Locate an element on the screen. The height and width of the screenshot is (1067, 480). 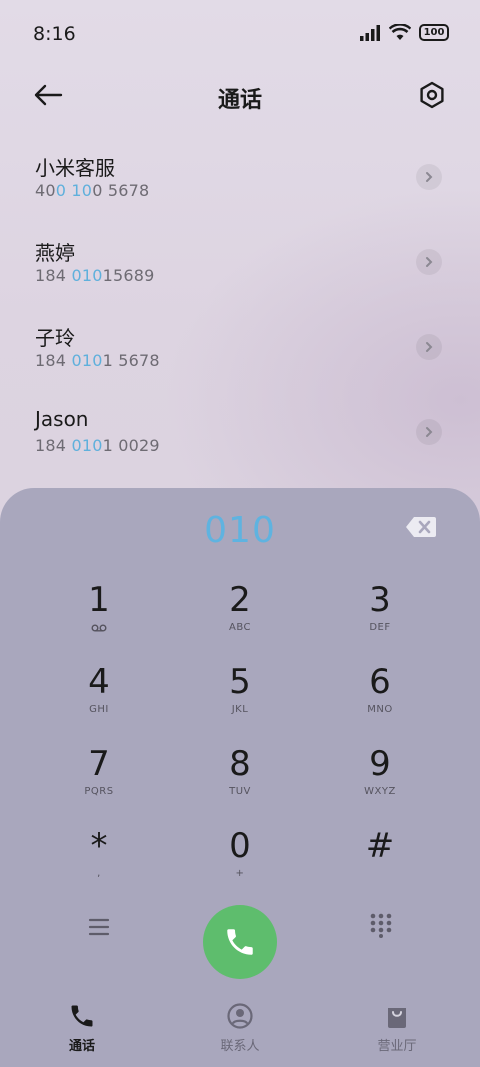
key-star: * , is located at coordinates (99, 865).